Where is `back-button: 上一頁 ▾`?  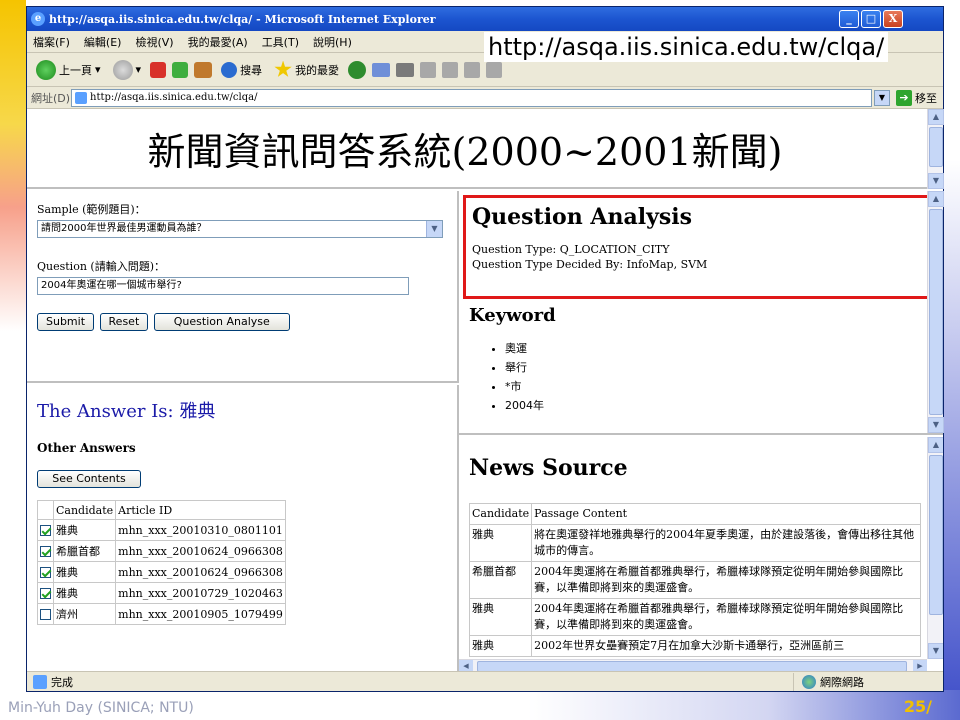
back-button: 上一頁 ▾ is located at coordinates (68, 70).